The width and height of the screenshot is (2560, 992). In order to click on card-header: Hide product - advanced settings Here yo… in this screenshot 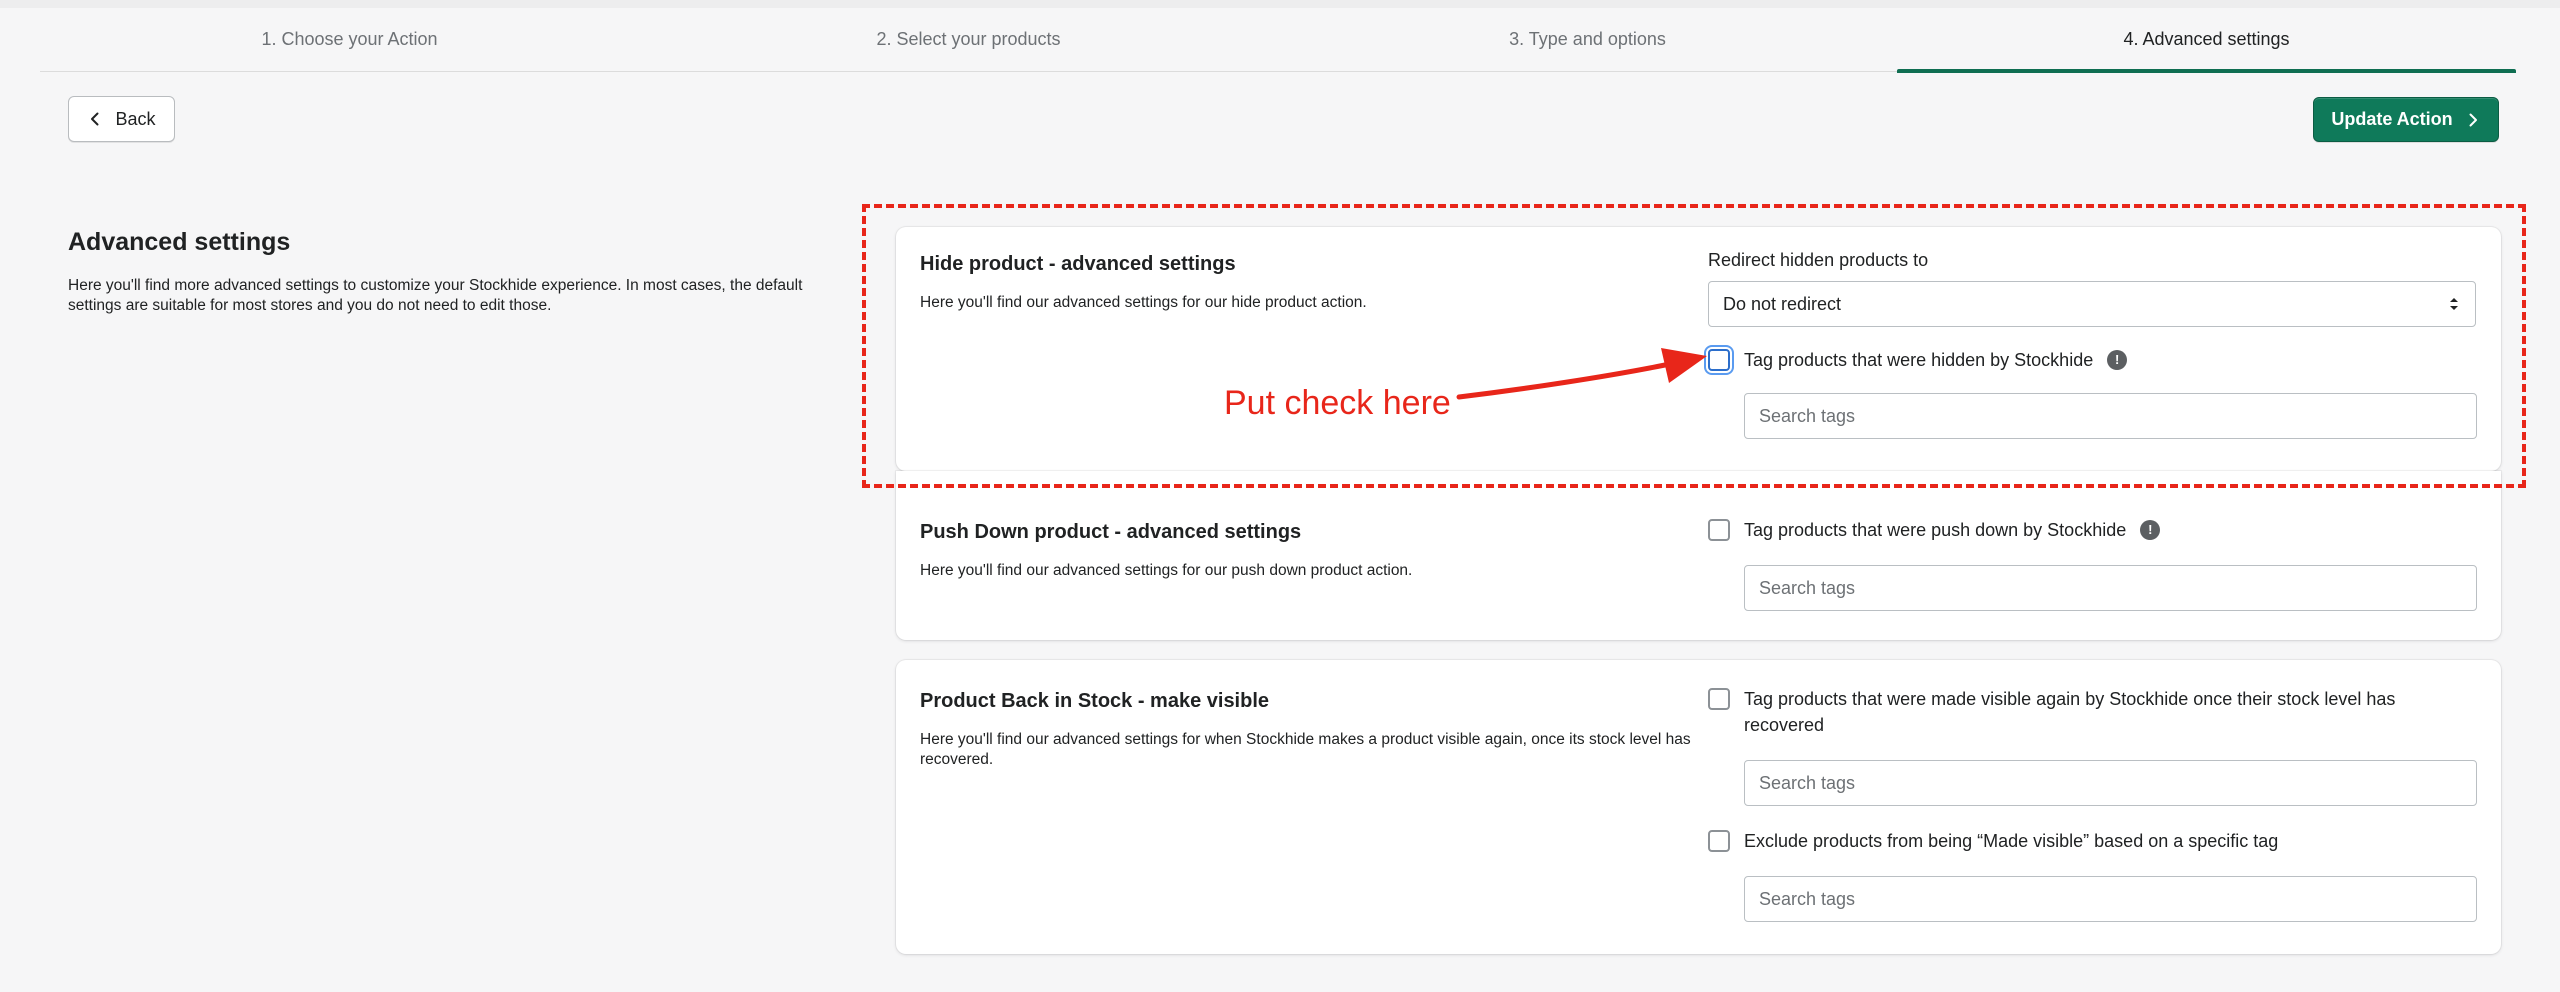, I will do `click(1310, 282)`.